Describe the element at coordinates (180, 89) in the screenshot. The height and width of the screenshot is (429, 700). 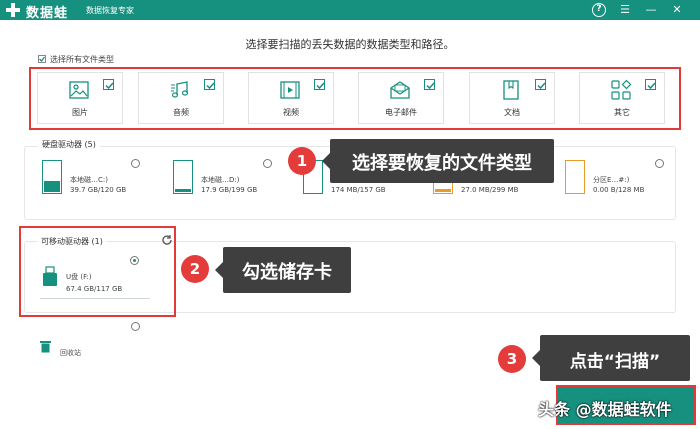
I see `music-icon` at that location.